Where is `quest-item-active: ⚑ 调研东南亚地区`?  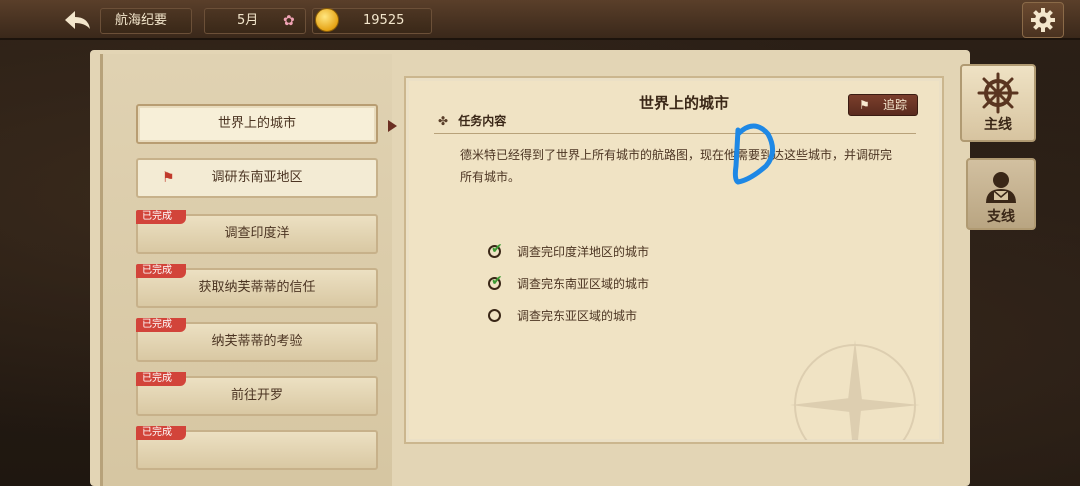 quest-item-active: ⚑ 调研东南亚地区 is located at coordinates (257, 178).